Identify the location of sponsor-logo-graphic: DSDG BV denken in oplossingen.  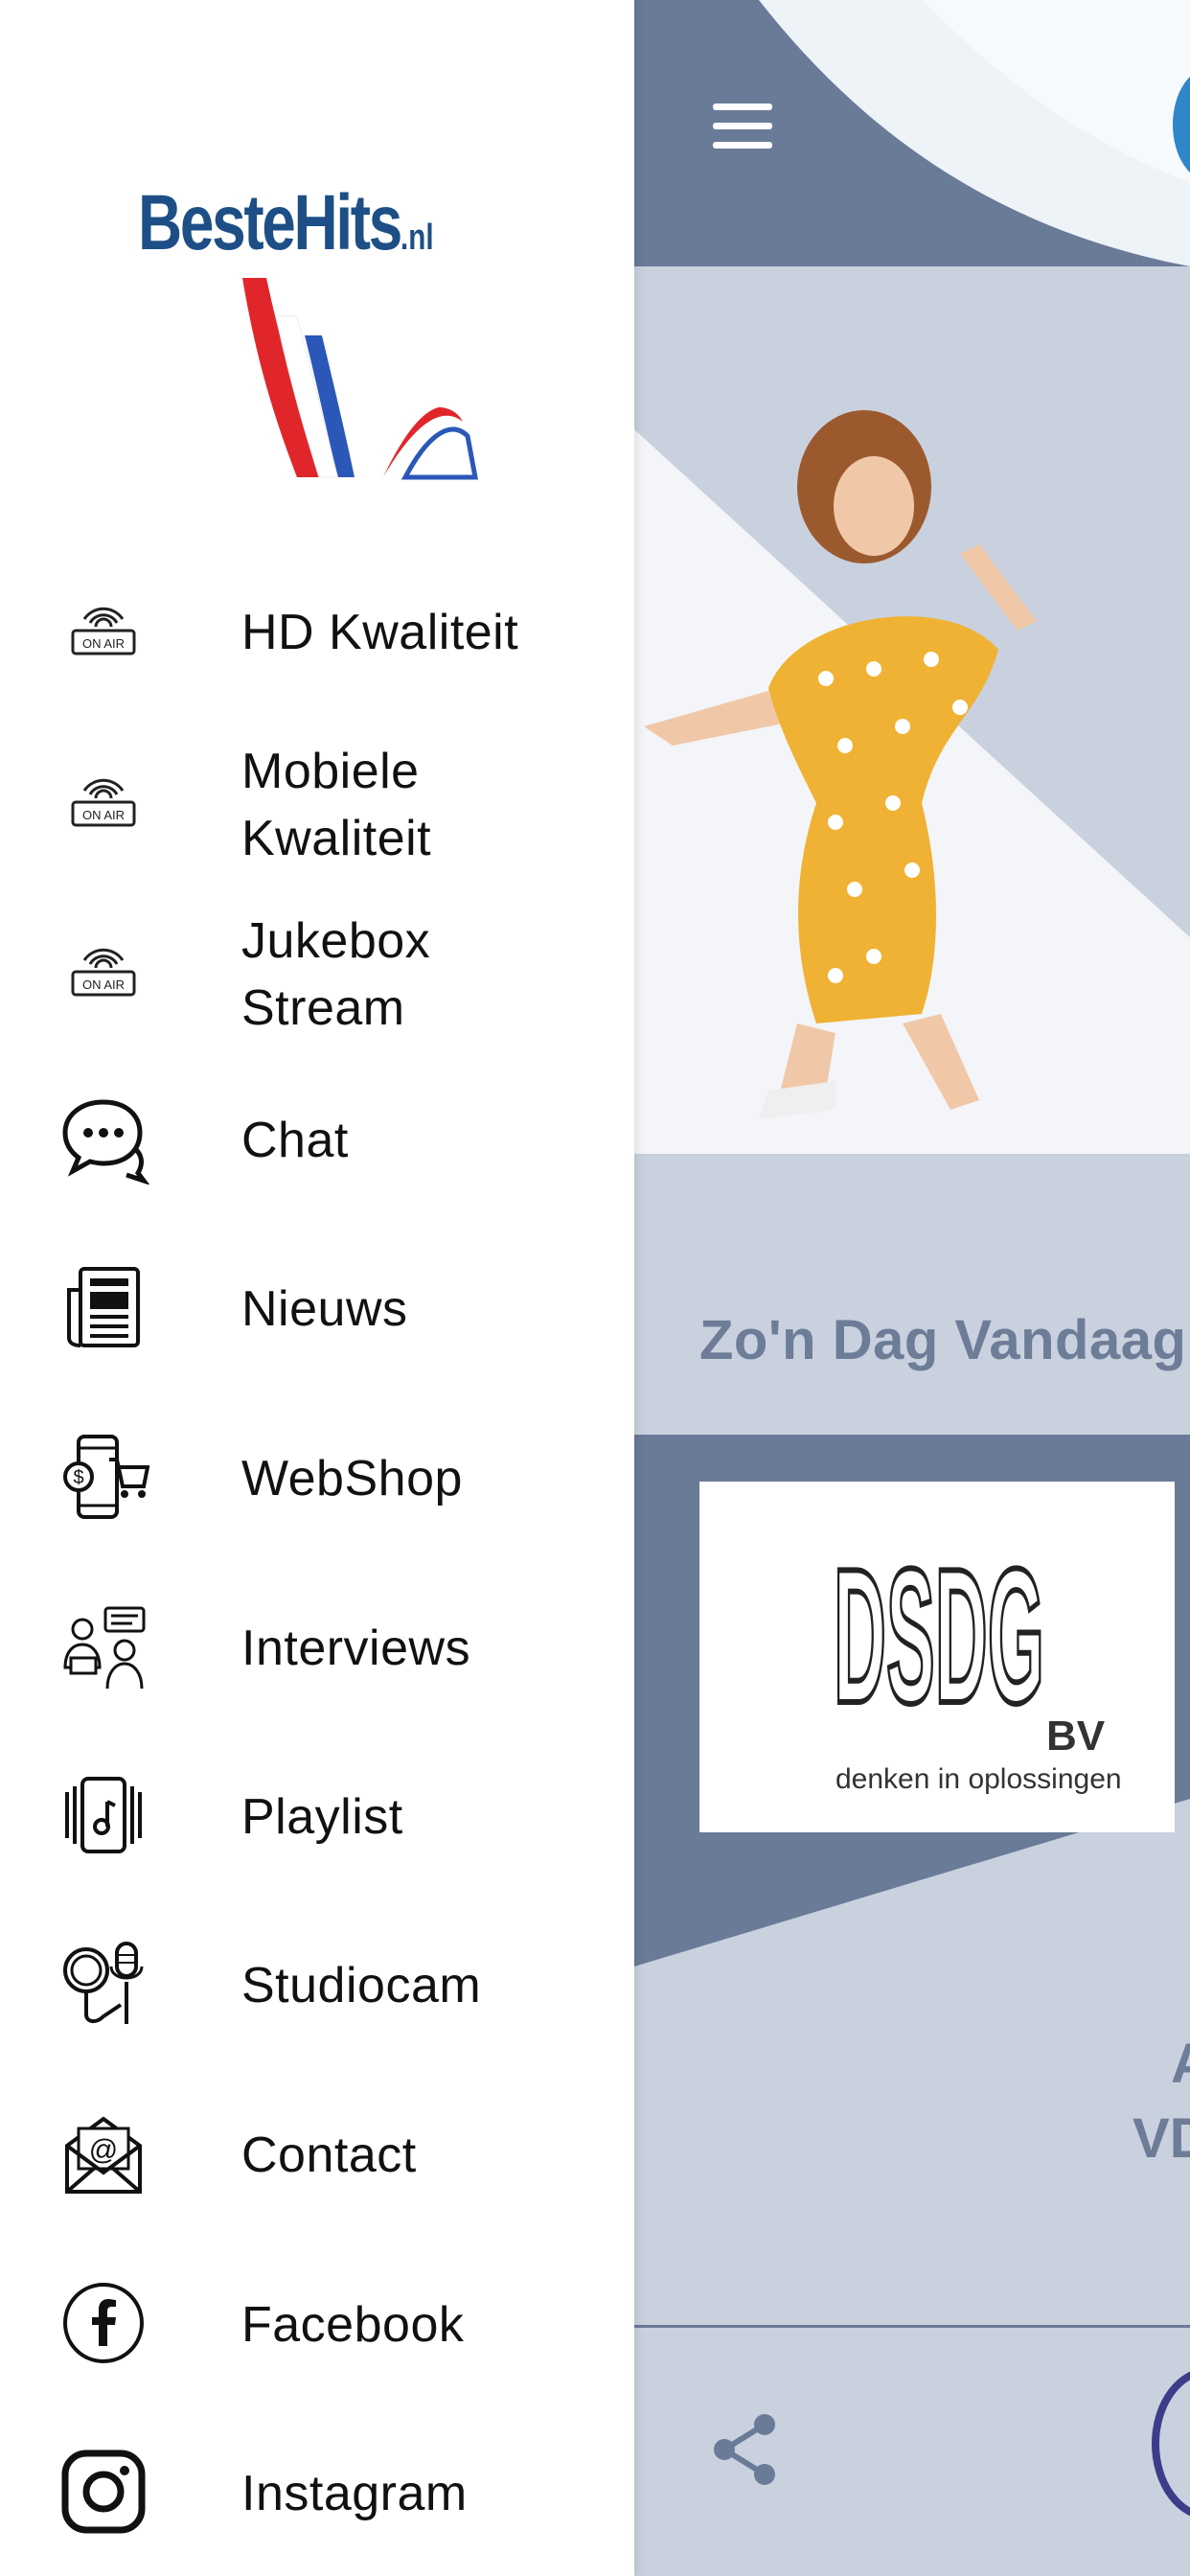
(977, 1661).